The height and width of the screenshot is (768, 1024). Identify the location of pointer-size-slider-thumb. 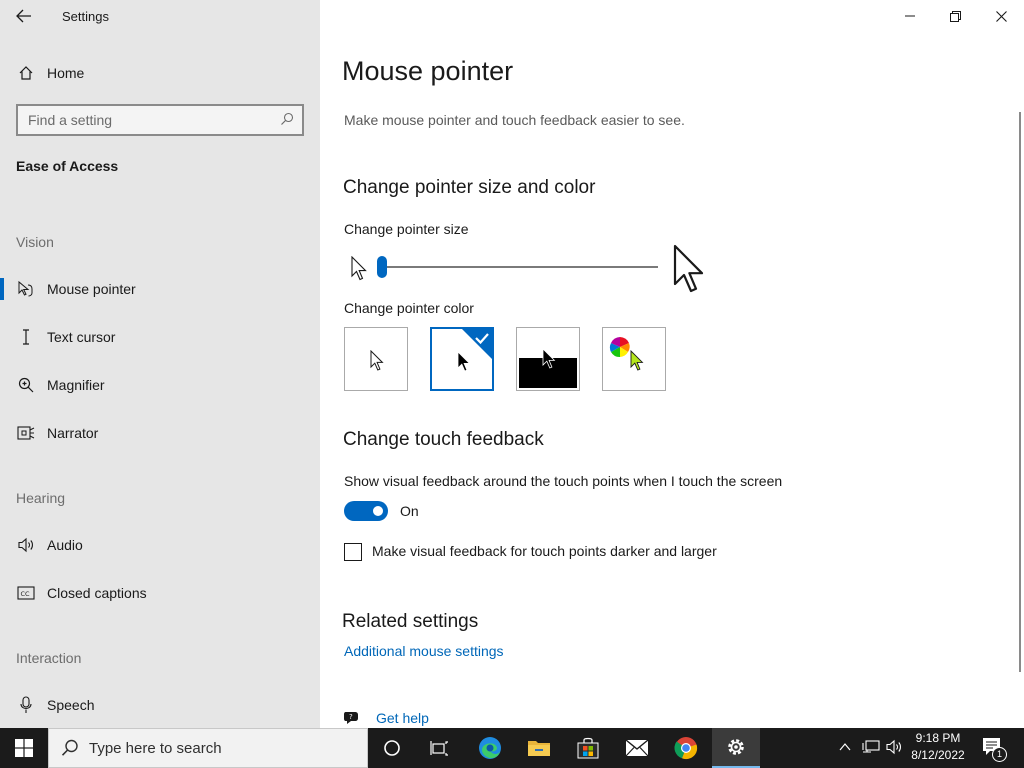
(382, 267).